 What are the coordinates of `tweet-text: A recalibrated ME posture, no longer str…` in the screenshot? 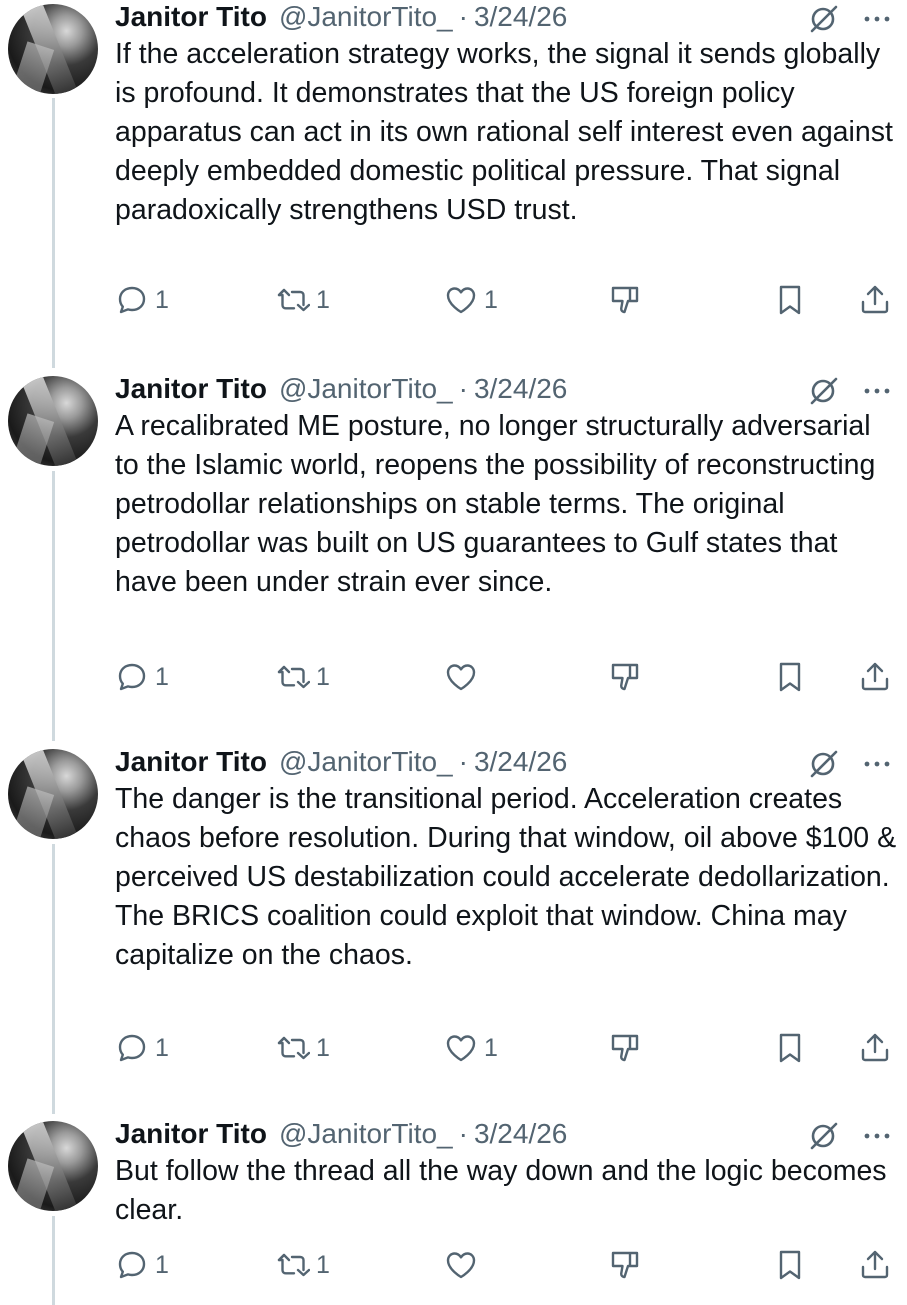 It's located at (495, 504).